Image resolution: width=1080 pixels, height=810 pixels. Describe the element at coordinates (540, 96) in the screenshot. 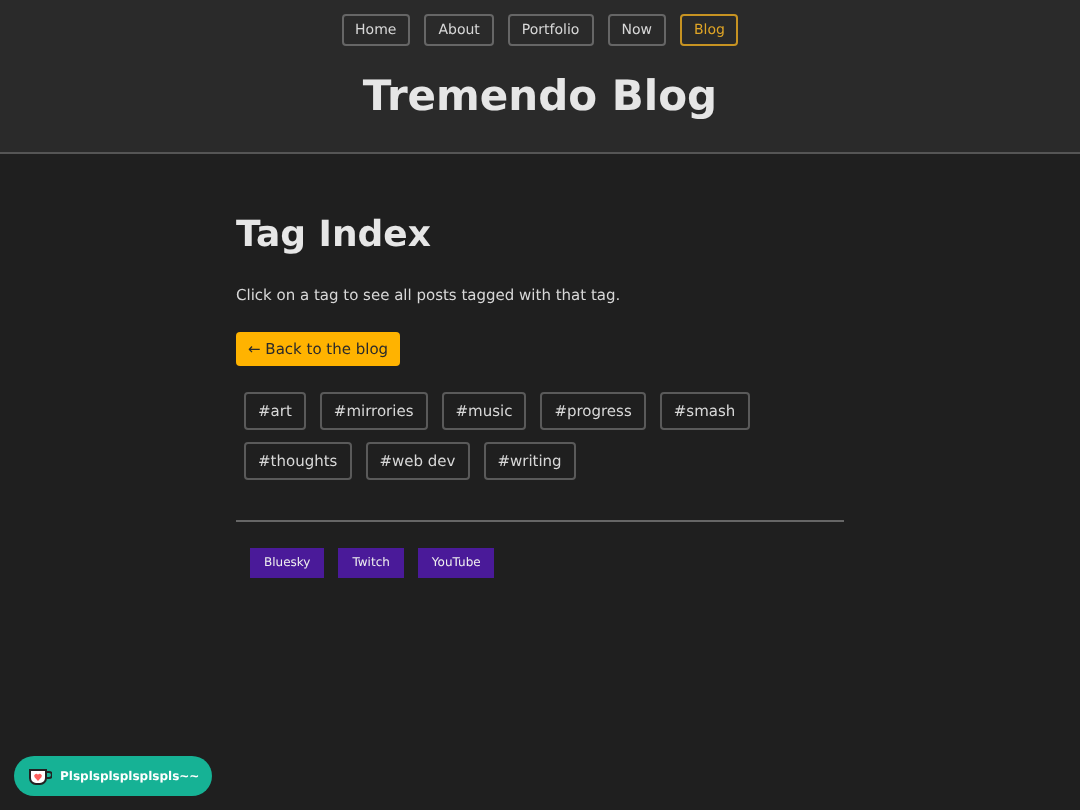

I see `site-title: Tremendo Blog` at that location.